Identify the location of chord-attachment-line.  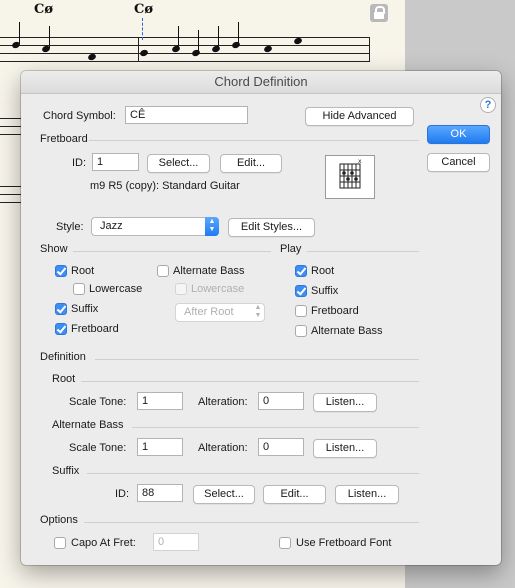
(142, 29).